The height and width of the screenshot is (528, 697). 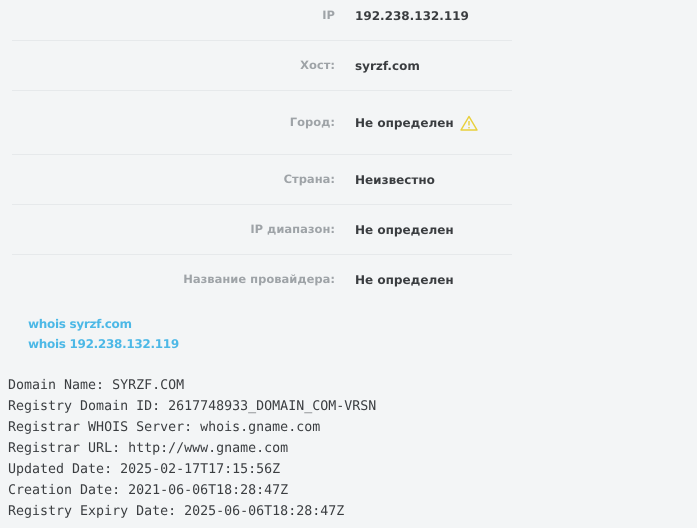 I want to click on field-label: Хост:, so click(x=317, y=65).